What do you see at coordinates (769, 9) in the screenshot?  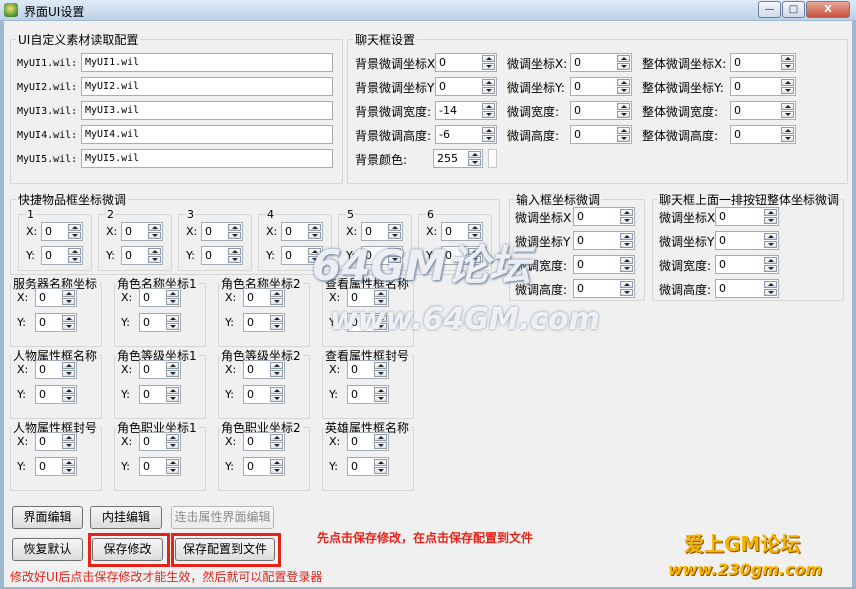 I see `minimize-button: —` at bounding box center [769, 9].